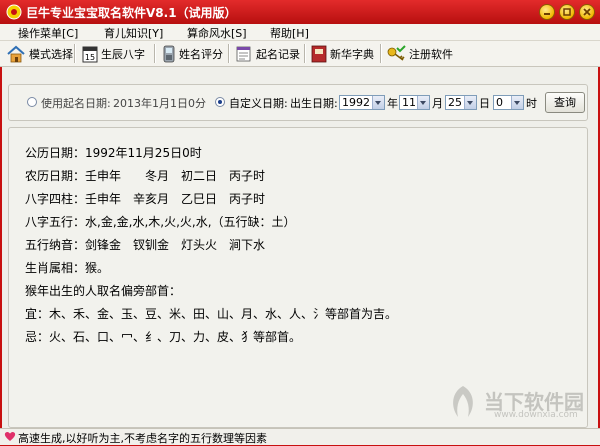  What do you see at coordinates (484, 103) in the screenshot?
I see `day-unit: 日` at bounding box center [484, 103].